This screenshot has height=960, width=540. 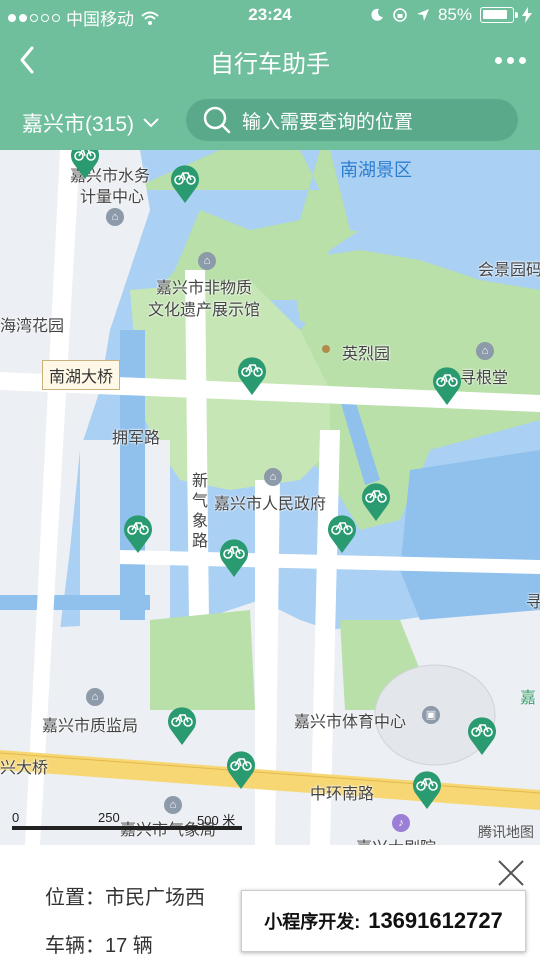 What do you see at coordinates (125, 898) in the screenshot?
I see `station-location: 位置：市民广场西` at bounding box center [125, 898].